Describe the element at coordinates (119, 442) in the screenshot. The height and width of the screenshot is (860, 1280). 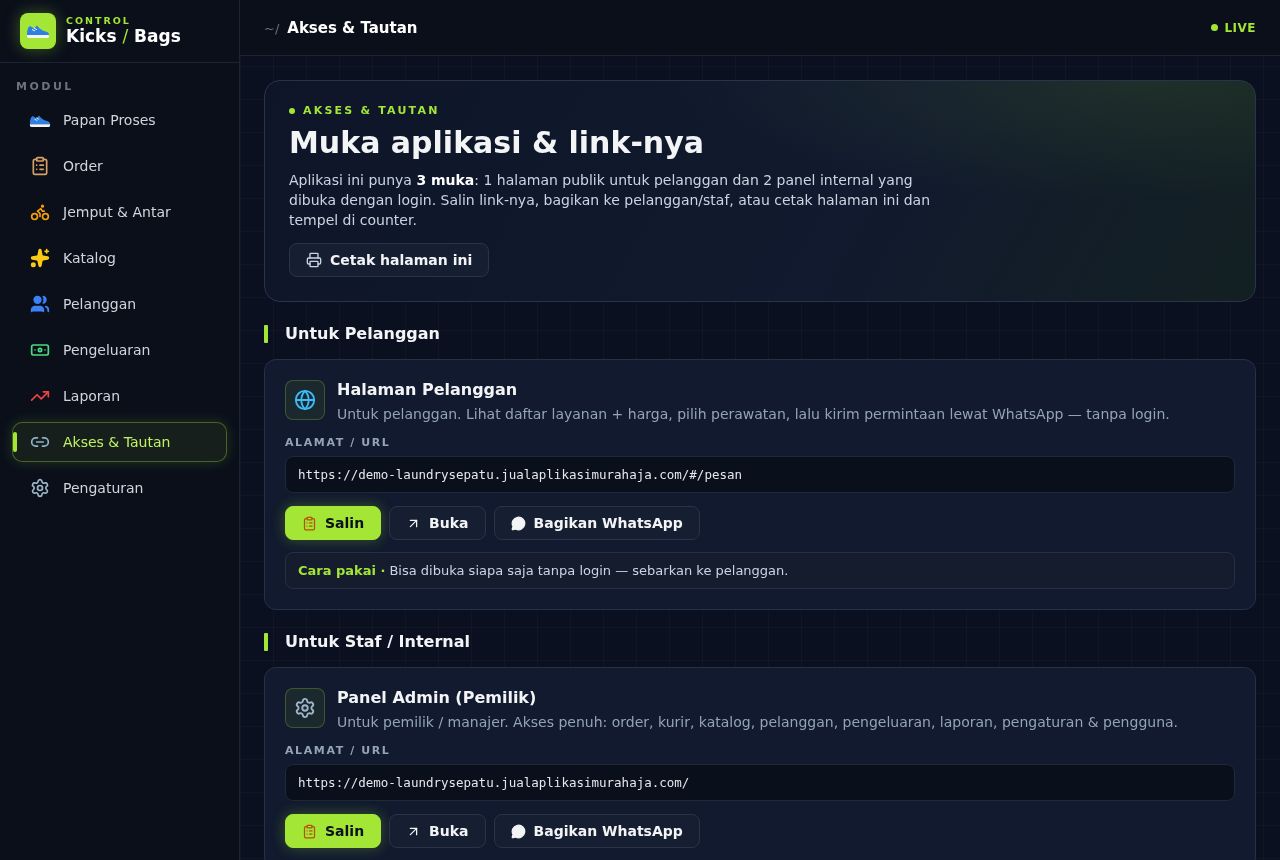
I see `sidebar-item: Akses & Tautan` at that location.